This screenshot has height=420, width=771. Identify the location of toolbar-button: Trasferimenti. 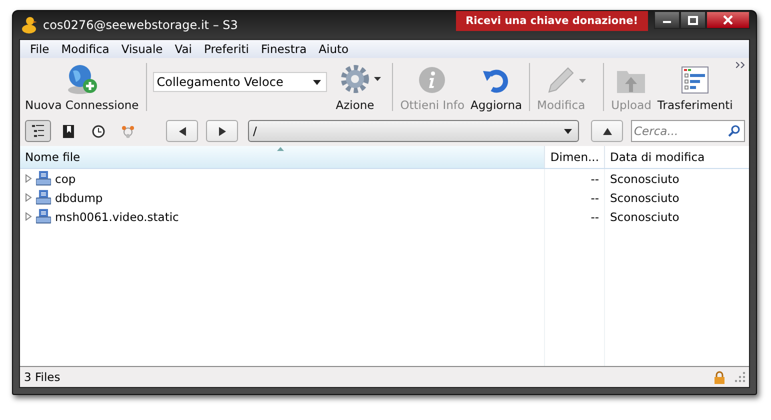
(695, 87).